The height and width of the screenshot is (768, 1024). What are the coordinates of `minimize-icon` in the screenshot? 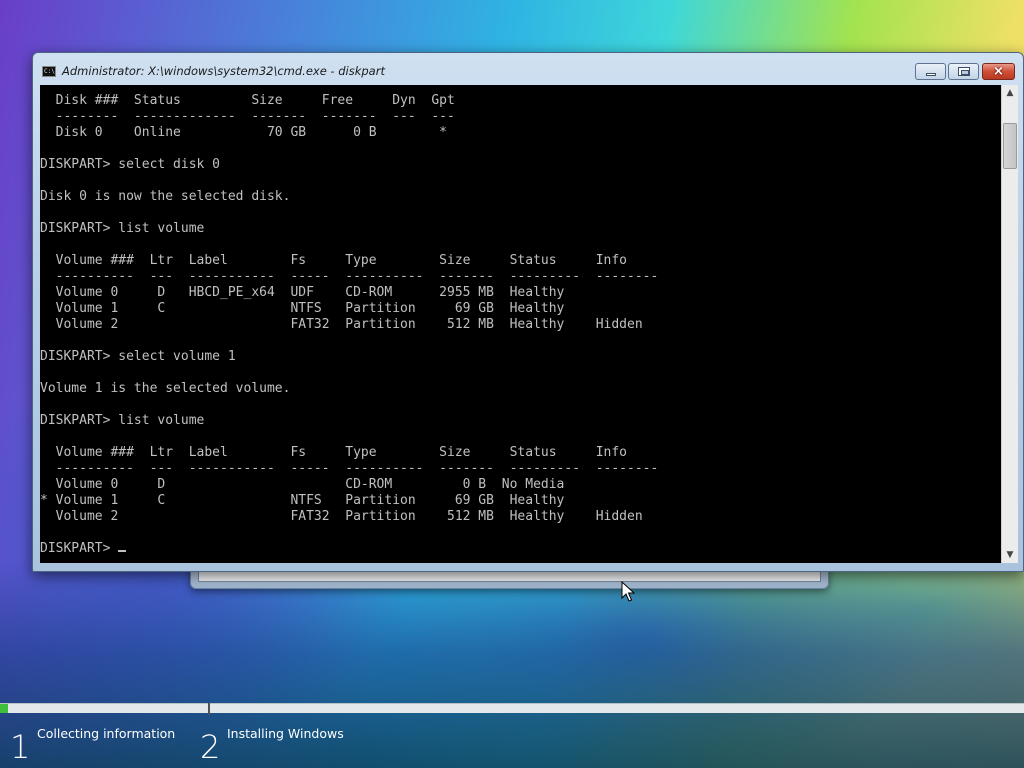 It's located at (931, 74).